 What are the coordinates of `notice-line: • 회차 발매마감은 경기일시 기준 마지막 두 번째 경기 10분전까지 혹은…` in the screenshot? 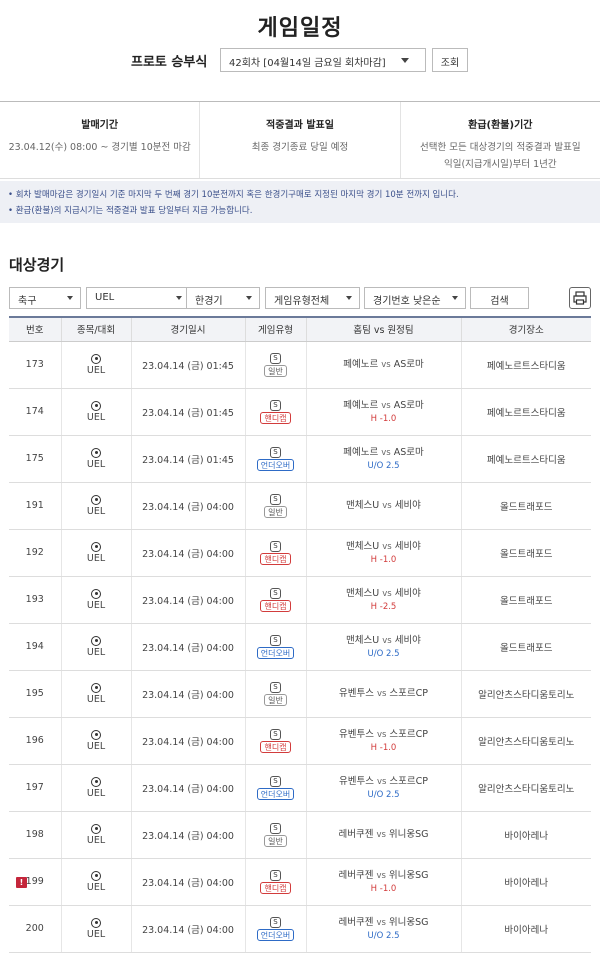 It's located at (233, 195).